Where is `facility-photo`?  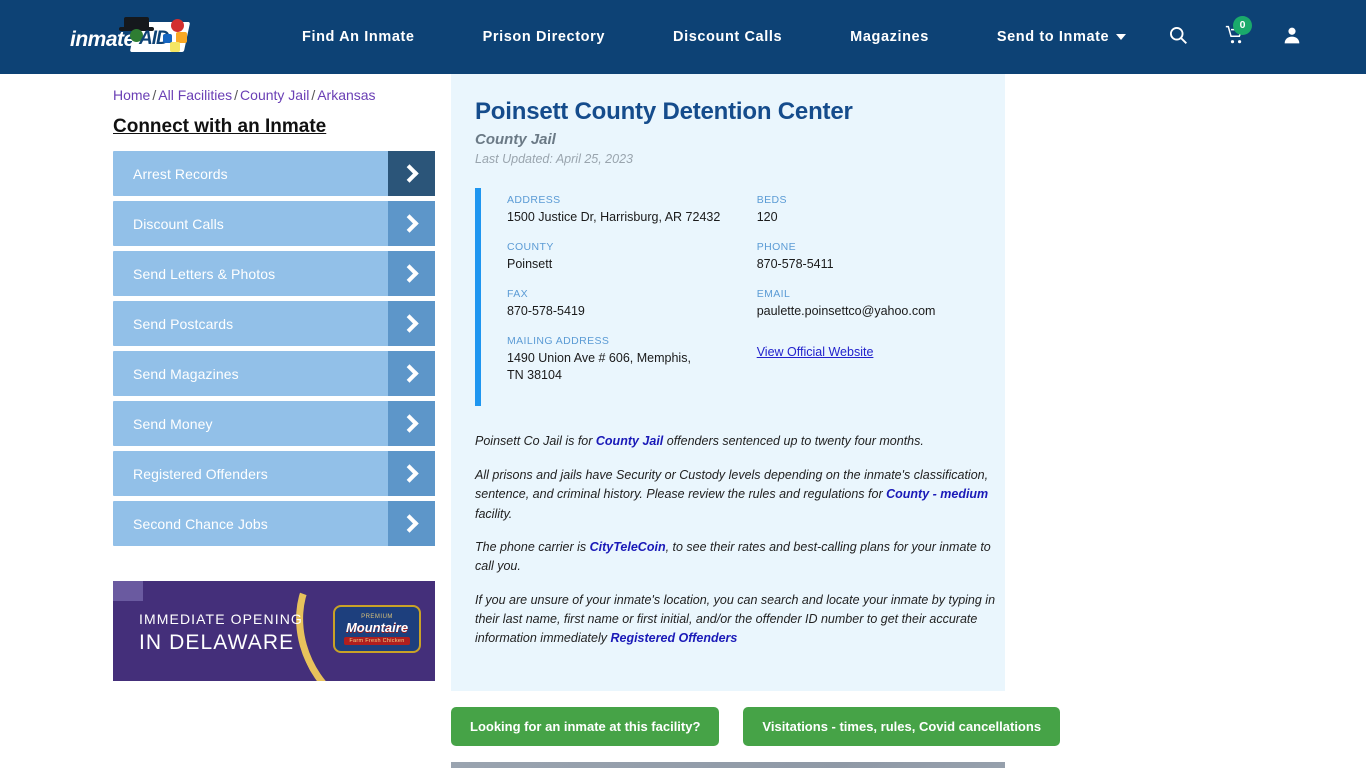 facility-photo is located at coordinates (728, 764).